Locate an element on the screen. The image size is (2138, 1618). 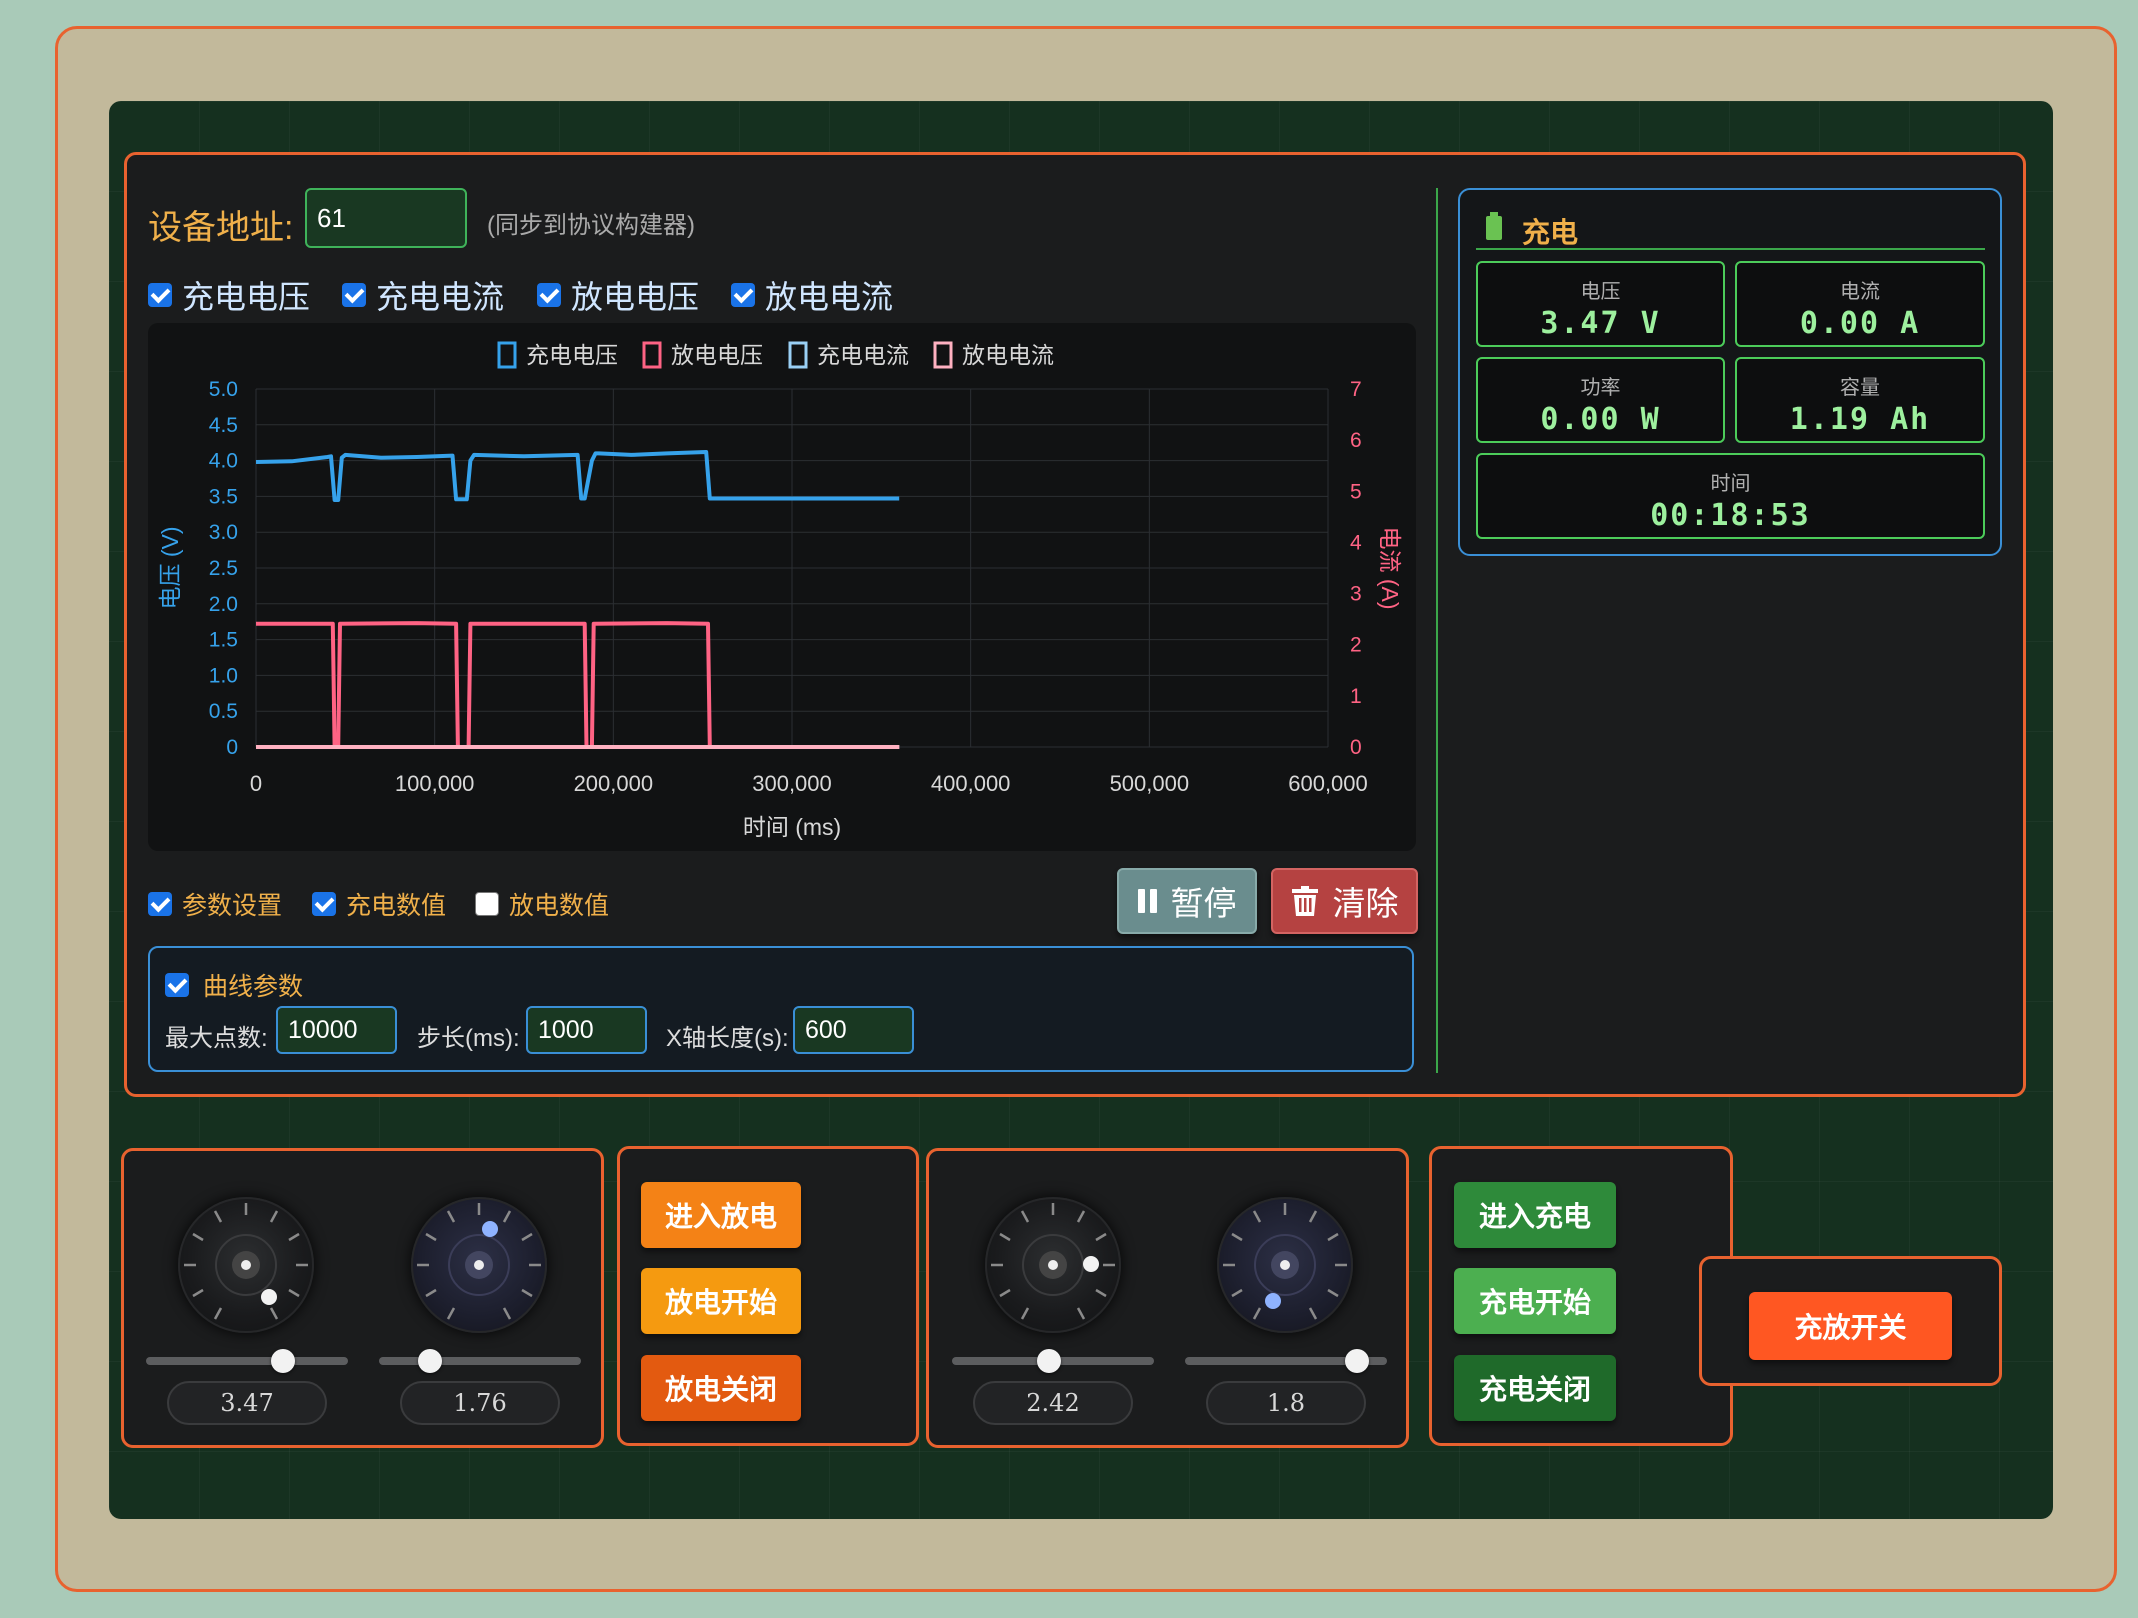
slider-a is located at coordinates (247, 1361).